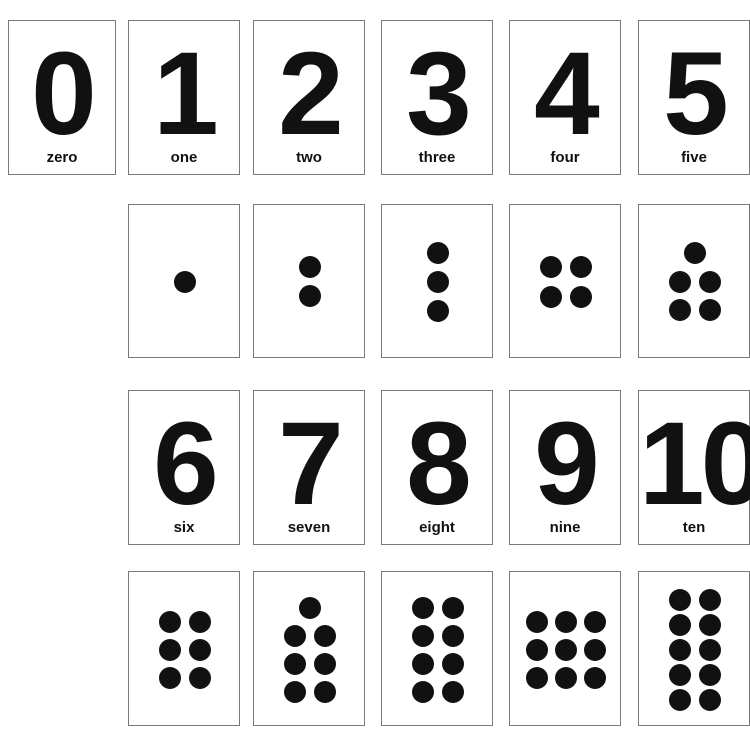 The width and height of the screenshot is (750, 750). I want to click on number-card: 6 six, so click(184, 467).